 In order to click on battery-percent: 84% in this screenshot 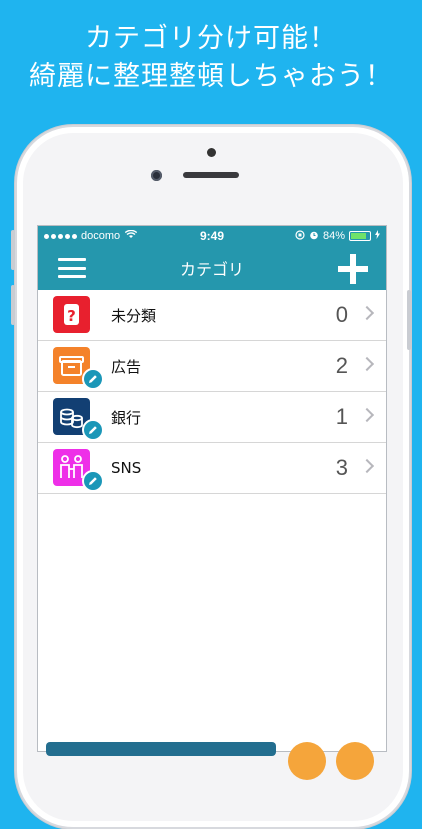, I will do `click(333, 236)`.